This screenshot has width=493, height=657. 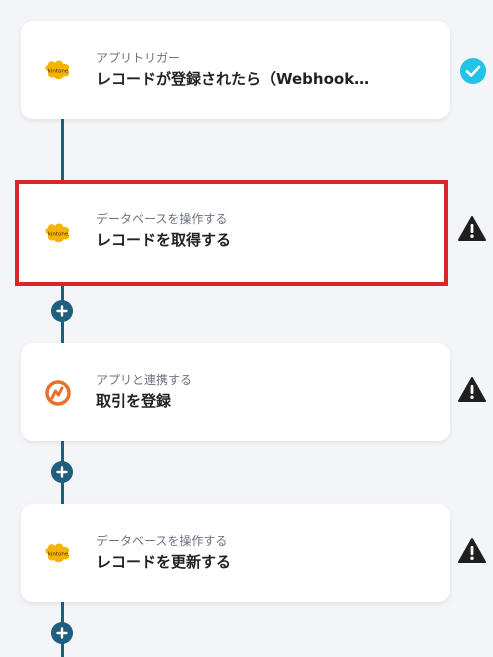 I want to click on connector-line, so click(x=62, y=151).